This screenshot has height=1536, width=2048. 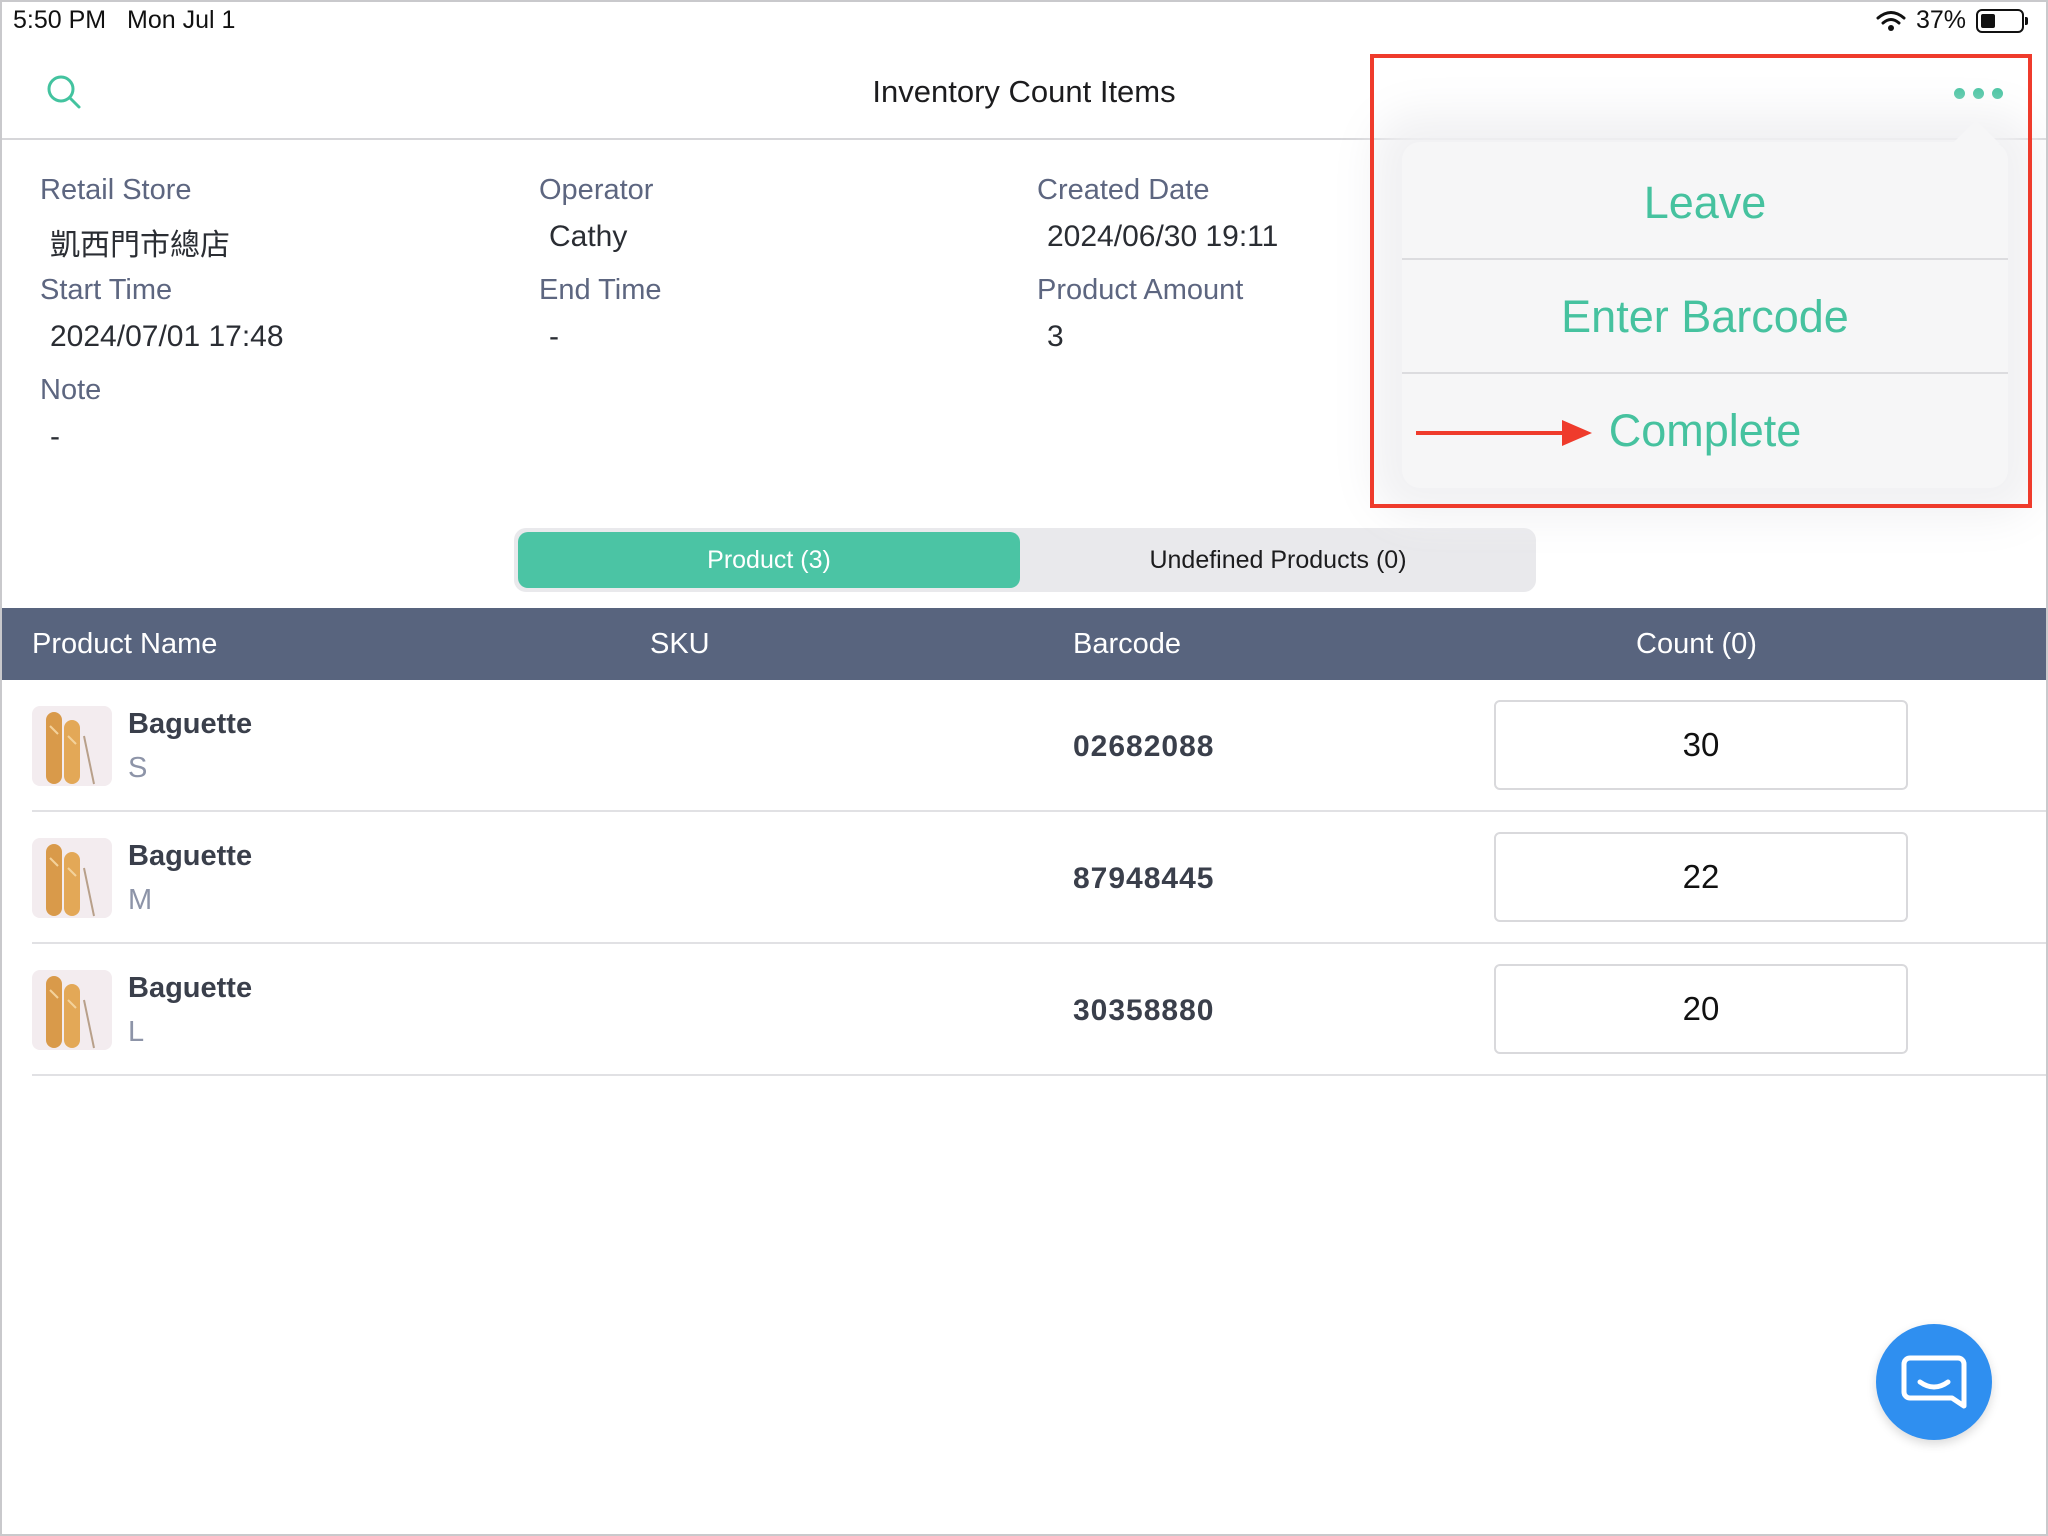 I want to click on chat-support-button, so click(x=1934, y=1382).